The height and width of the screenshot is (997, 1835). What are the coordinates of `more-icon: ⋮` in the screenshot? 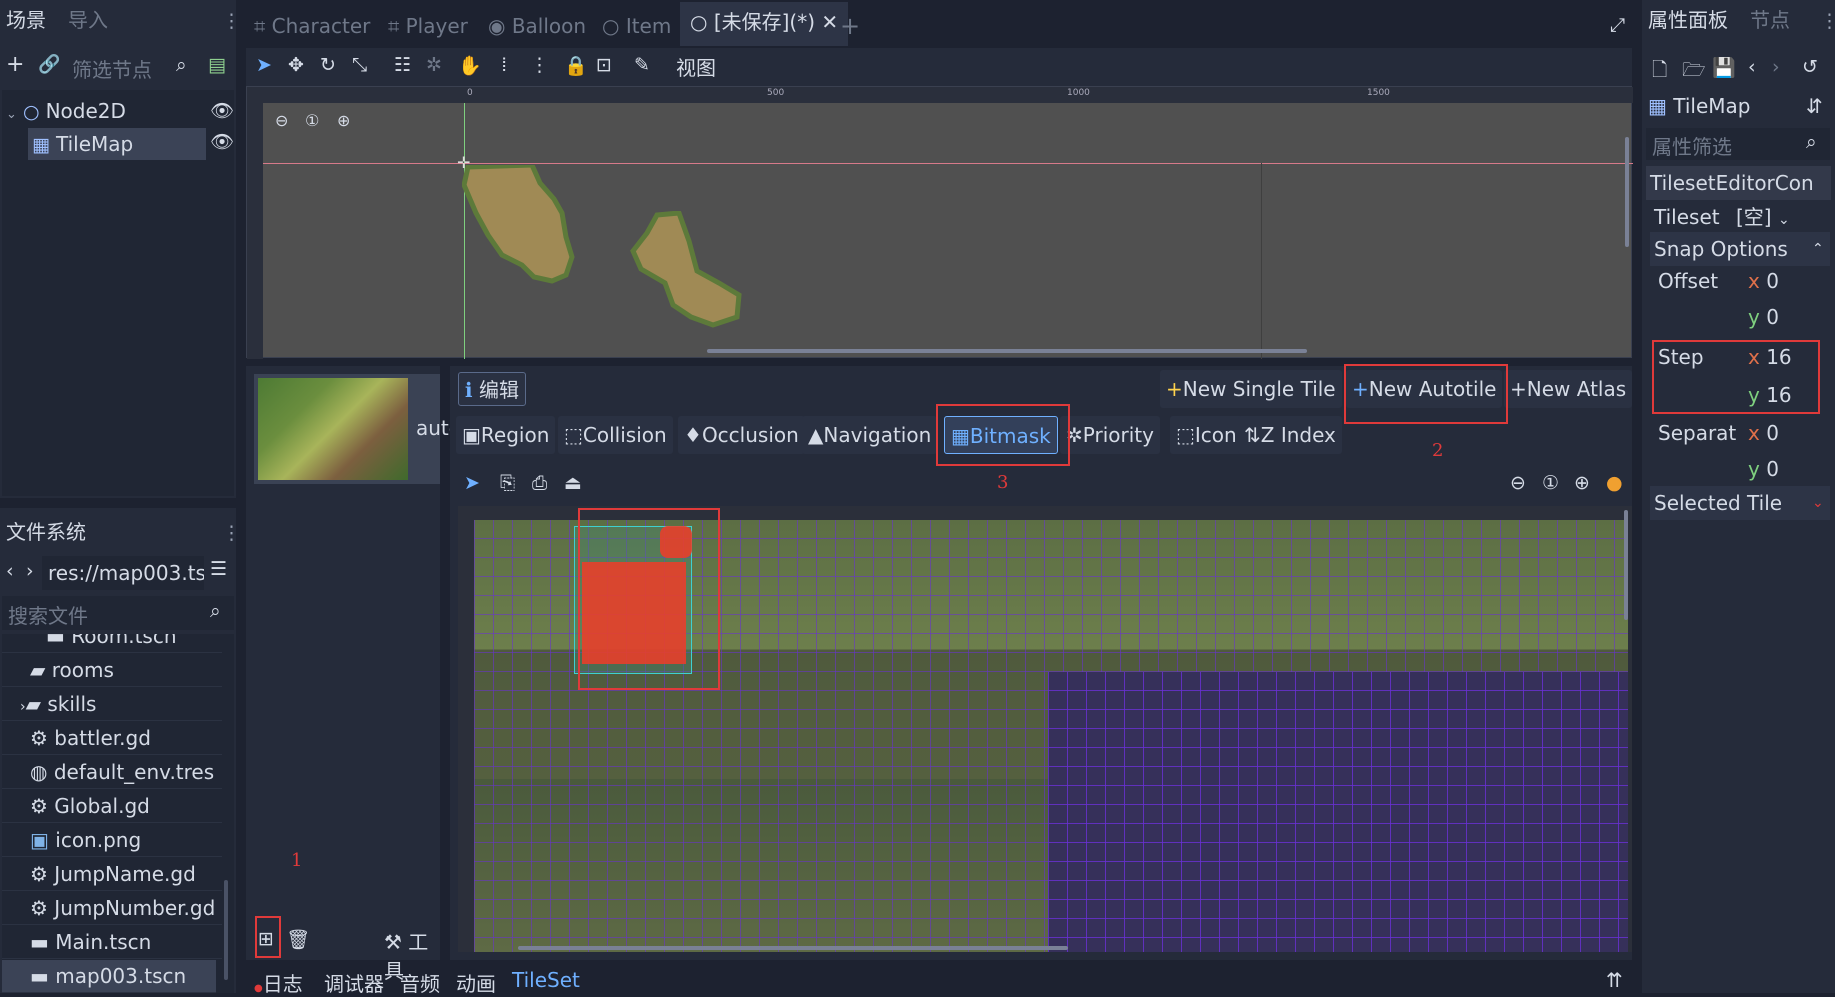 It's located at (539, 65).